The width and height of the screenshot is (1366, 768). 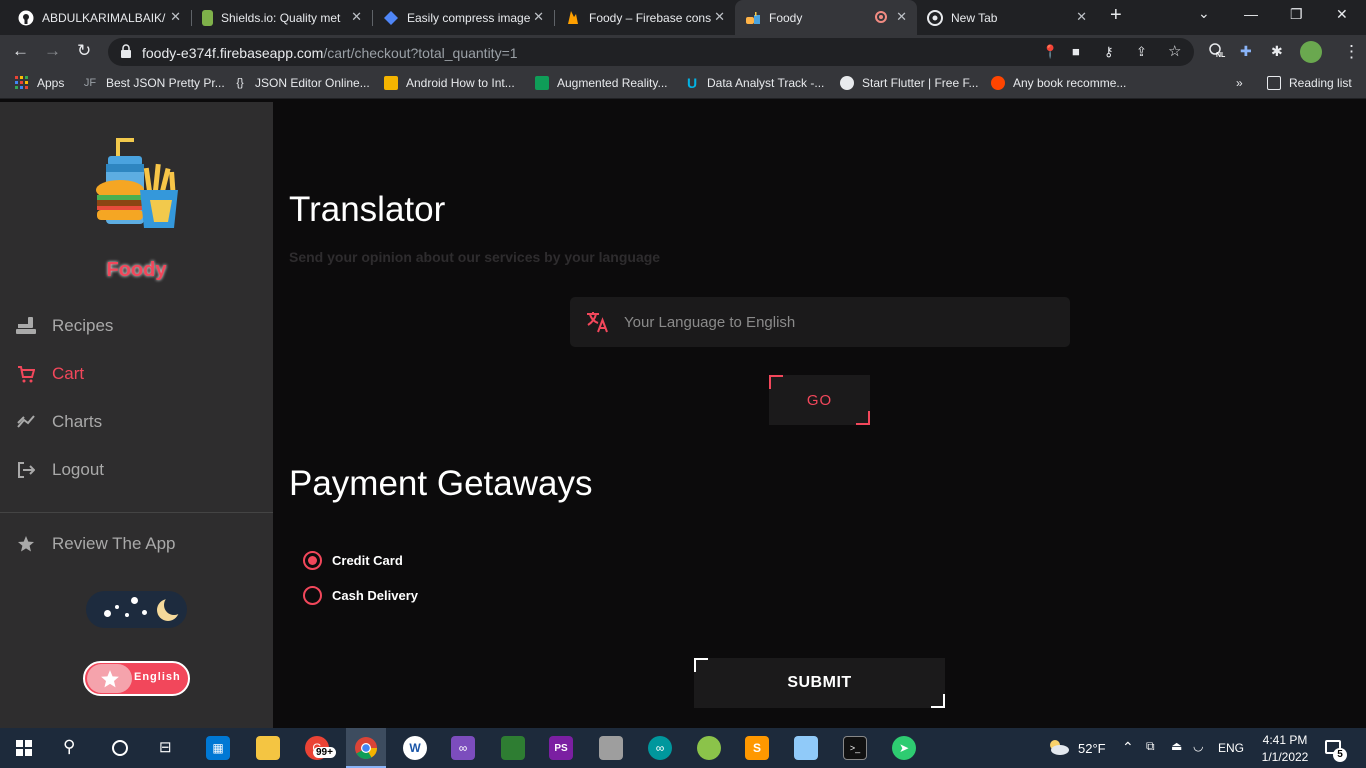 I want to click on sidebar-item-charts: Charts, so click(x=59, y=422).